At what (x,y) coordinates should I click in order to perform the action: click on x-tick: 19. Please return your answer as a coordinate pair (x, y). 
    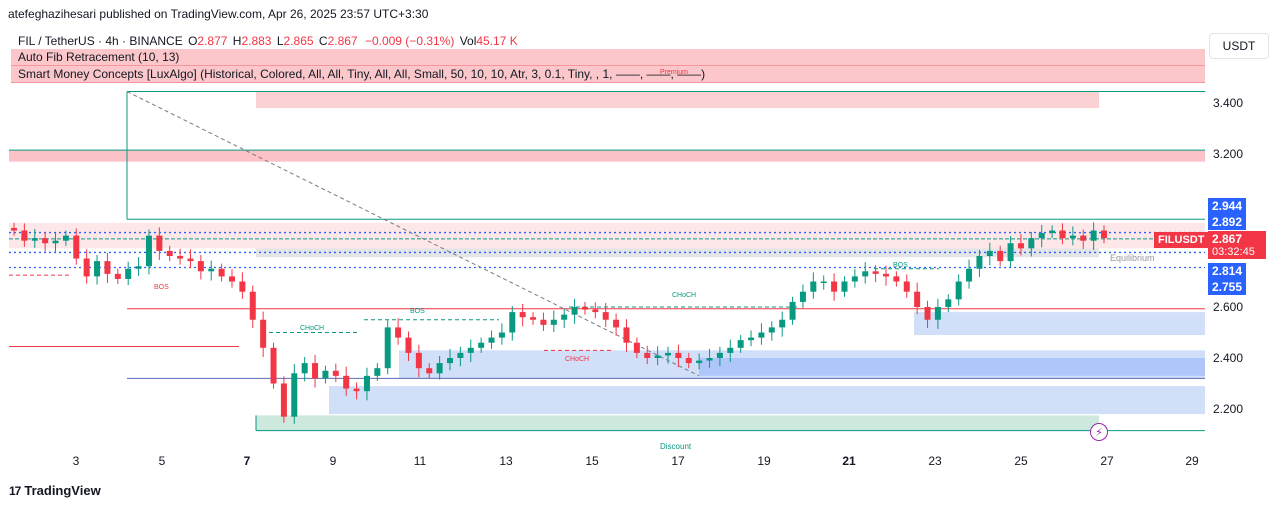
    Looking at the image, I should click on (764, 461).